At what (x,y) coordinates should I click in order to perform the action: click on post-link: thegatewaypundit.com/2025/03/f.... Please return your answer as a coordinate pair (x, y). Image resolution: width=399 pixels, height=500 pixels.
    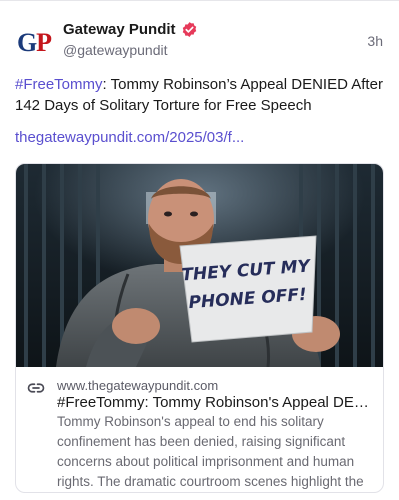
    Looking at the image, I should click on (129, 137).